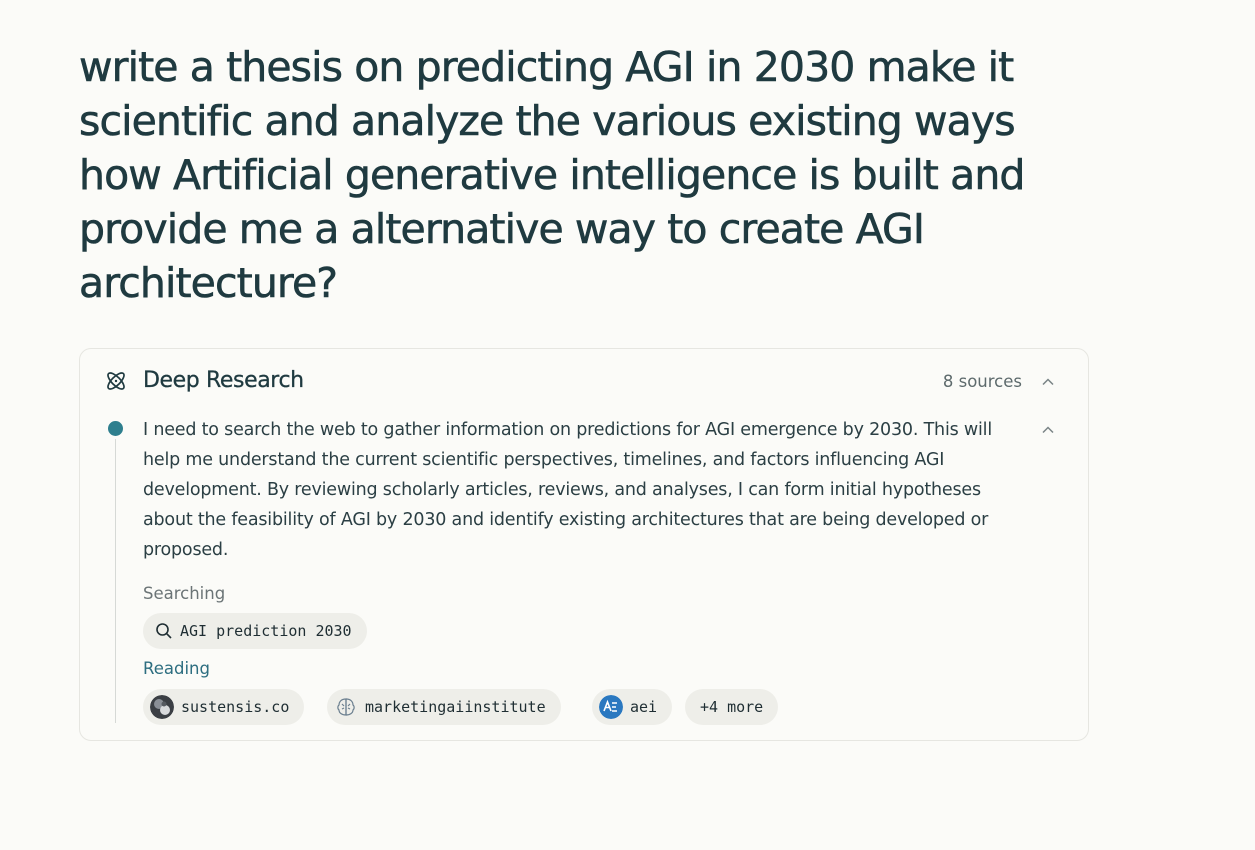  I want to click on source-name: marketingaiinstitute, so click(455, 707).